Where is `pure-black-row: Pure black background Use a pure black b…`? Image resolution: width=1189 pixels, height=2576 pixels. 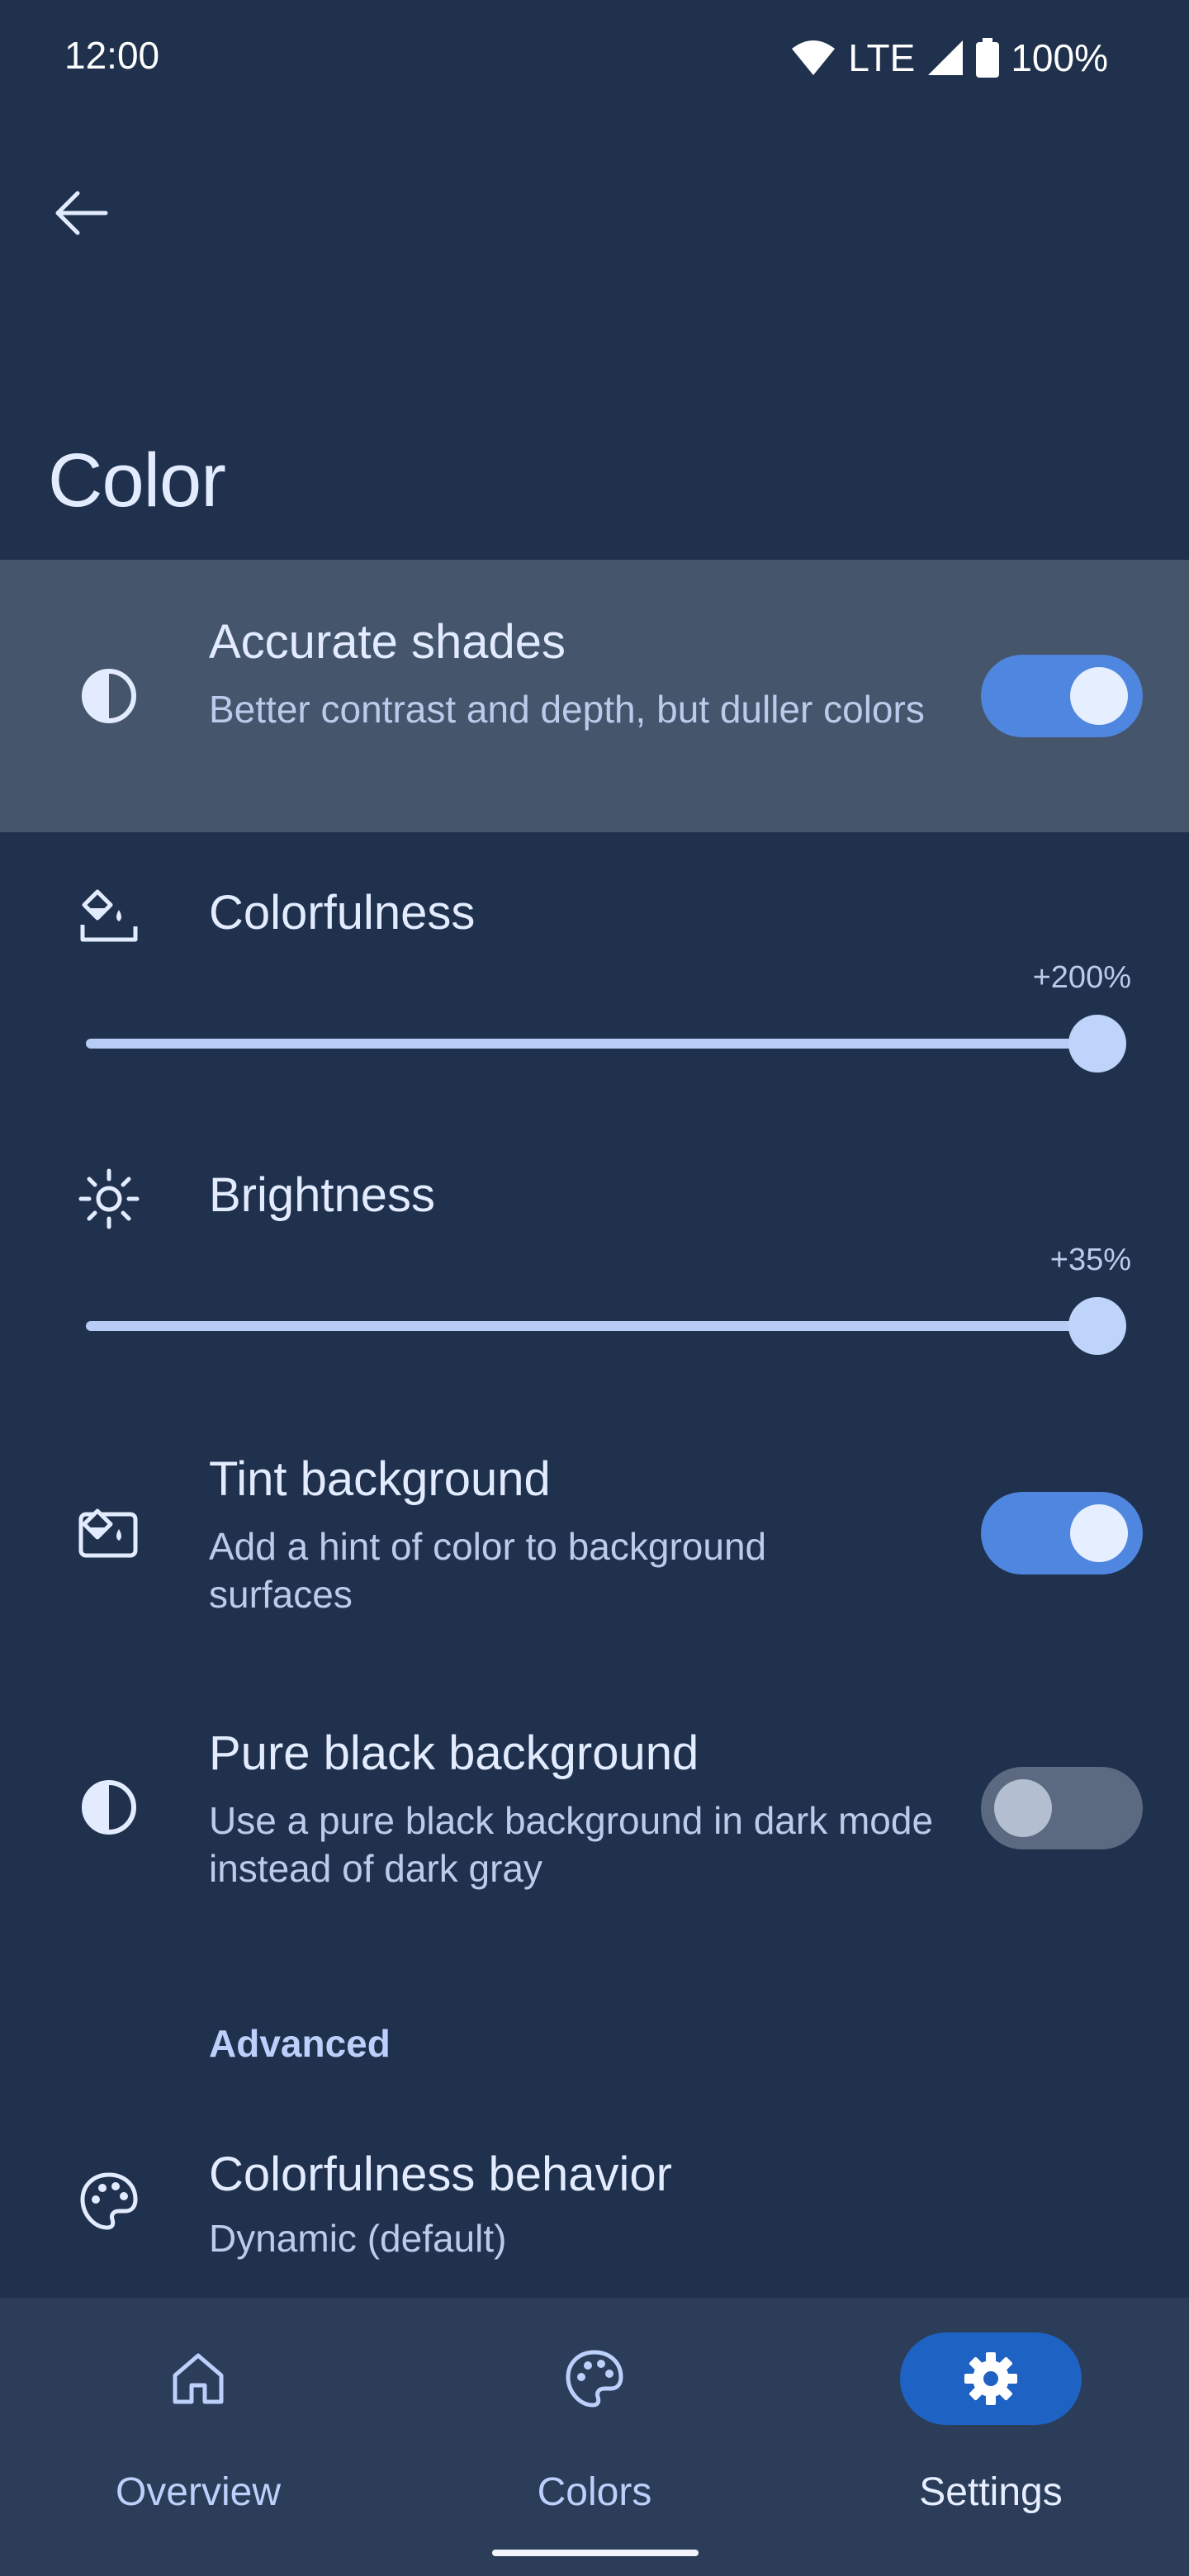
pure-black-row: Pure black background Use a pure black b… is located at coordinates (594, 1818).